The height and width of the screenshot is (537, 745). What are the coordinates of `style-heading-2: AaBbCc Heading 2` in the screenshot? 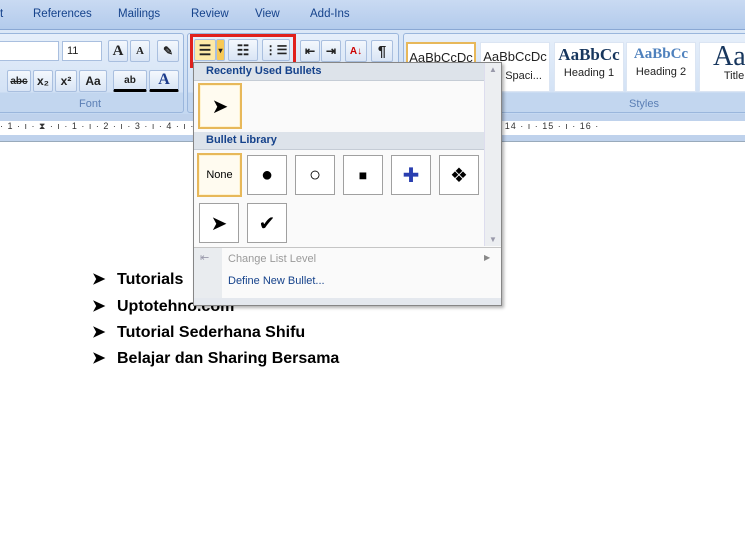 It's located at (661, 67).